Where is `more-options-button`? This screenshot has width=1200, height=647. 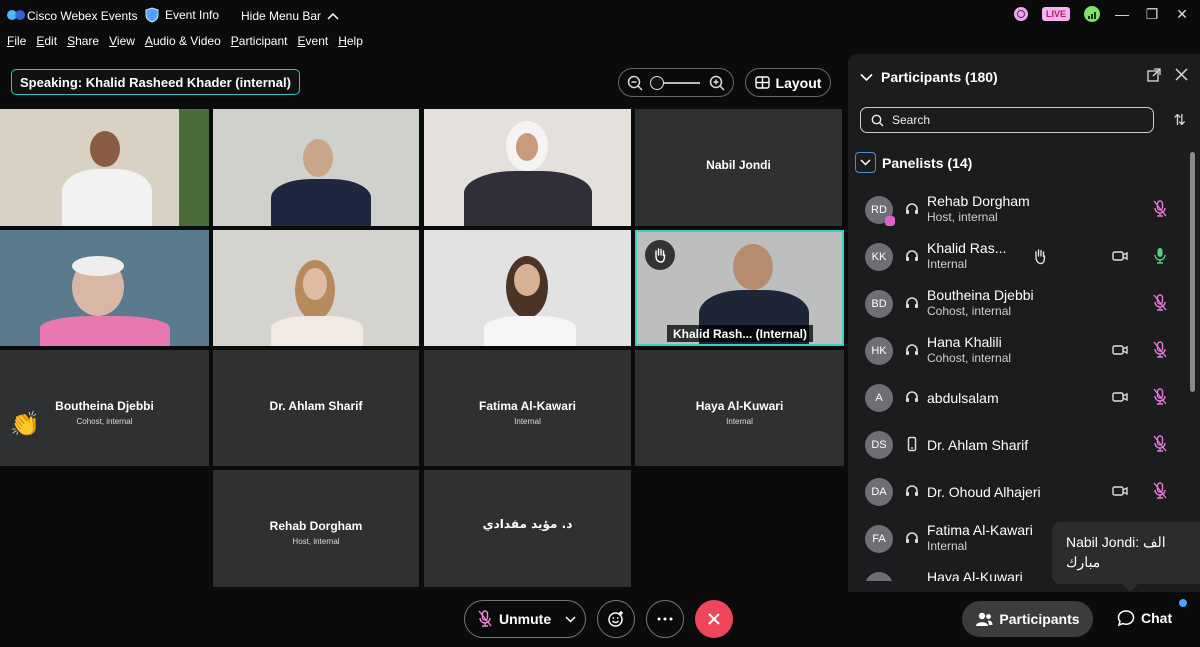
more-options-button is located at coordinates (665, 619).